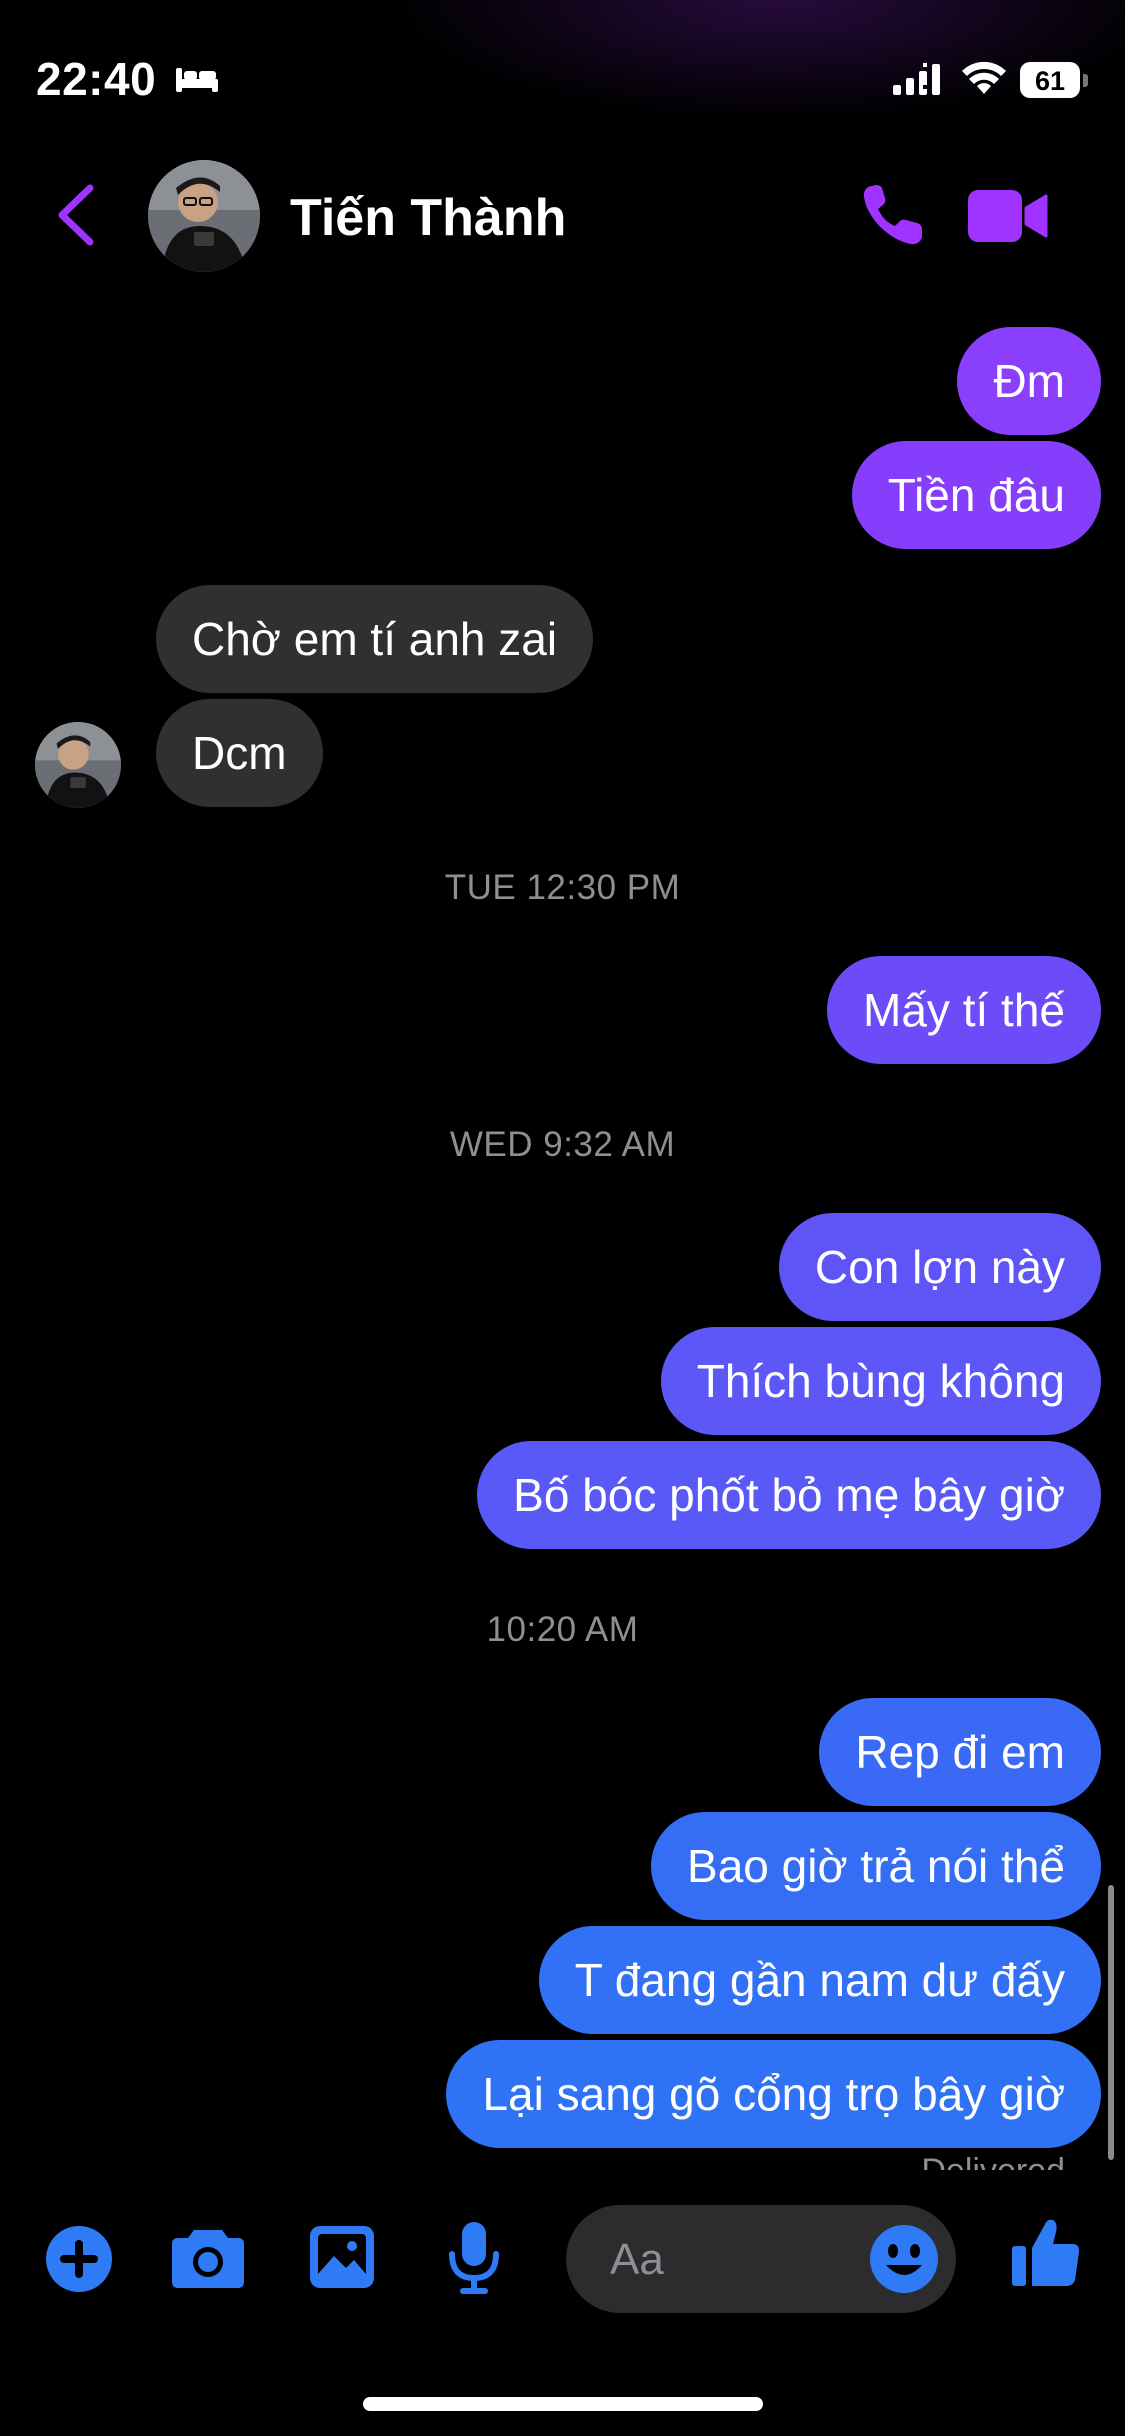 Image resolution: width=1125 pixels, height=2436 pixels. Describe the element at coordinates (1008, 218) in the screenshot. I see `video-camera-icon` at that location.